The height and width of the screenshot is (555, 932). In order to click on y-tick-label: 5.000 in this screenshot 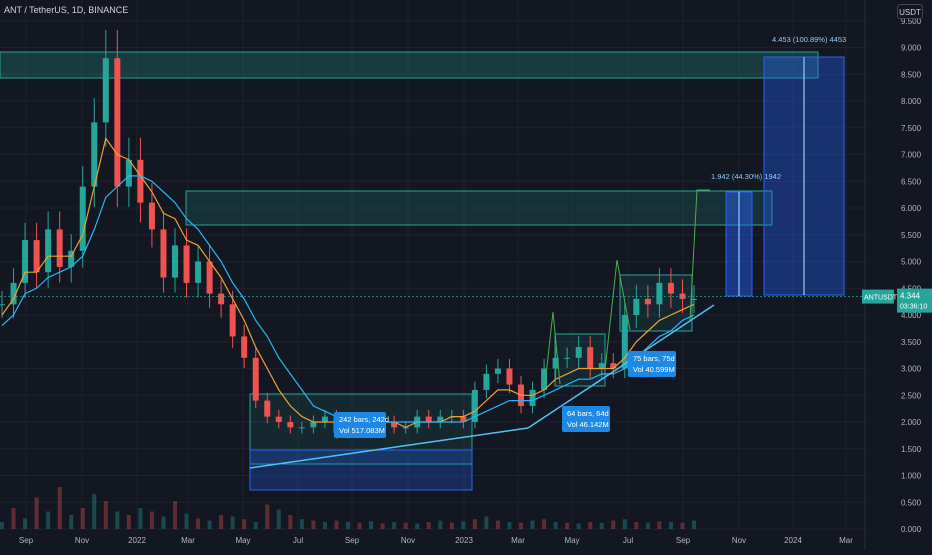, I will do `click(911, 262)`.